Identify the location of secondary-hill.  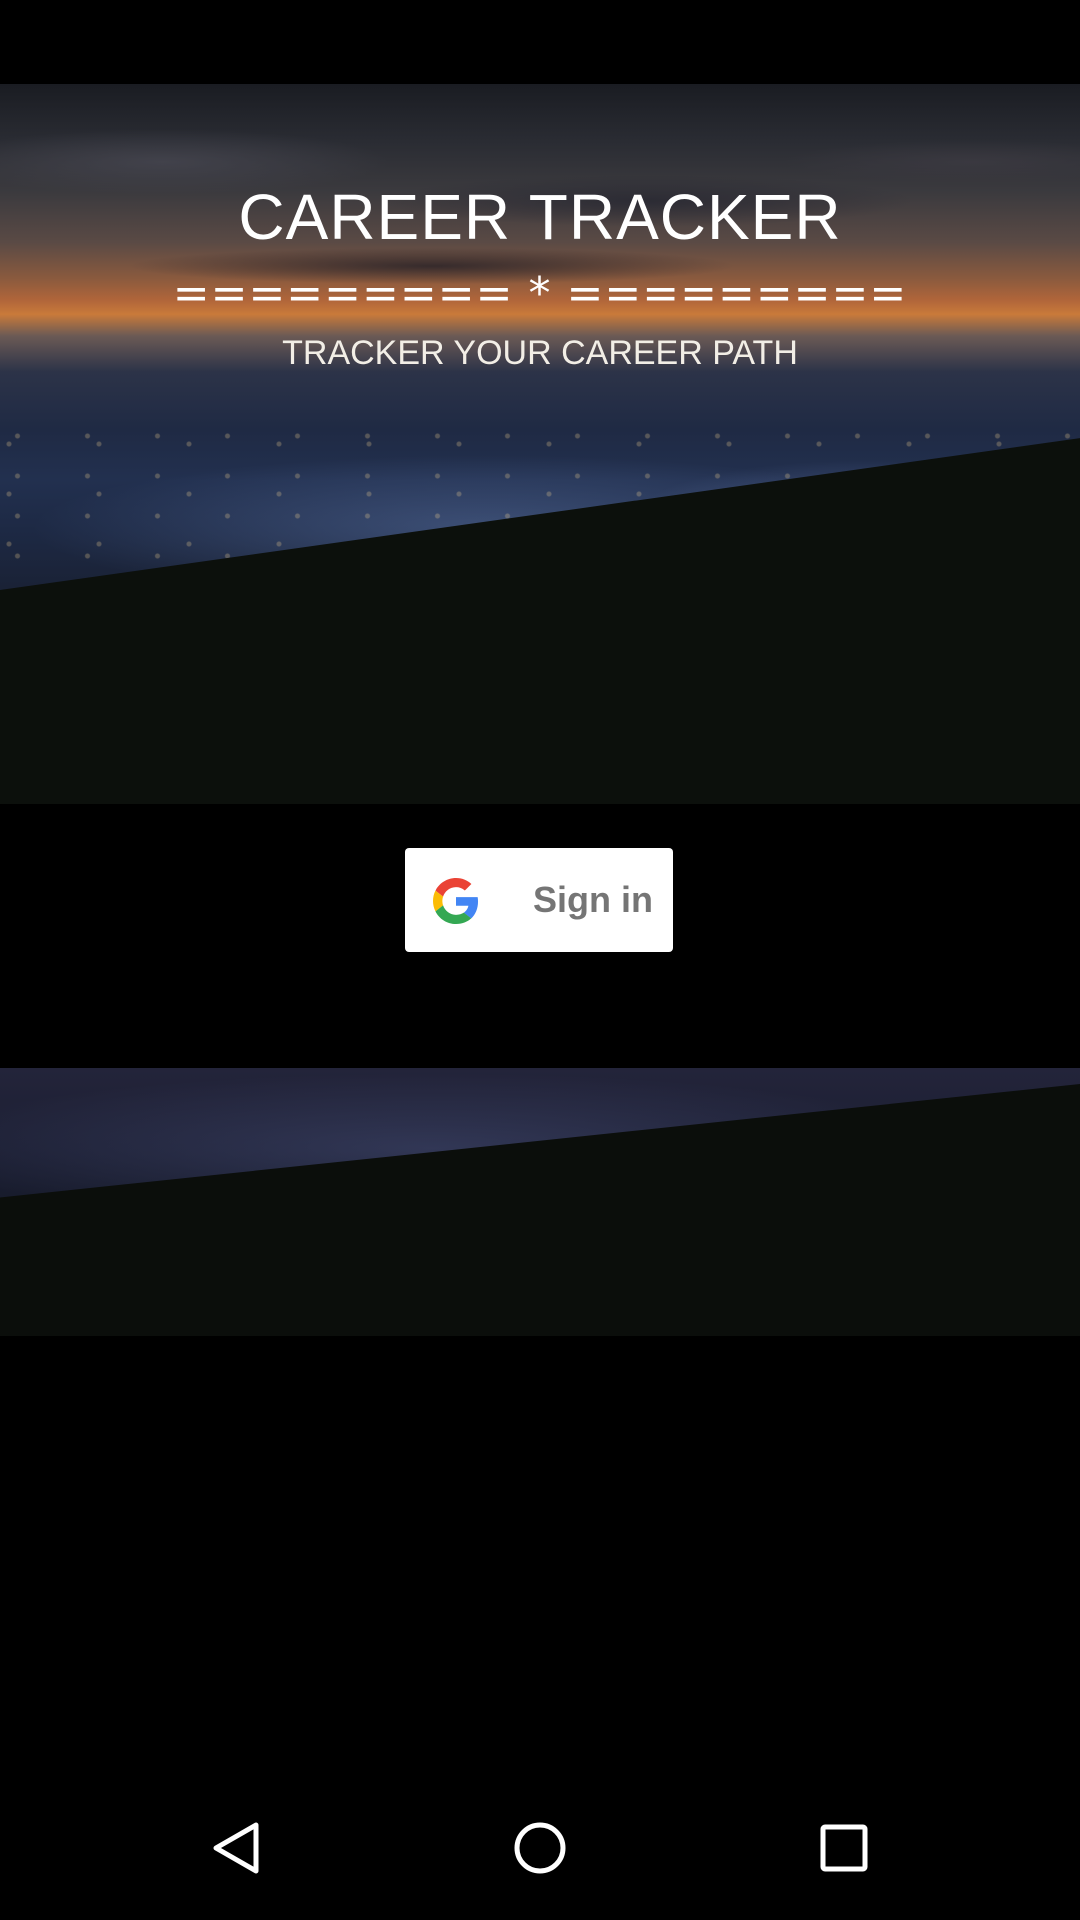
(540, 1202).